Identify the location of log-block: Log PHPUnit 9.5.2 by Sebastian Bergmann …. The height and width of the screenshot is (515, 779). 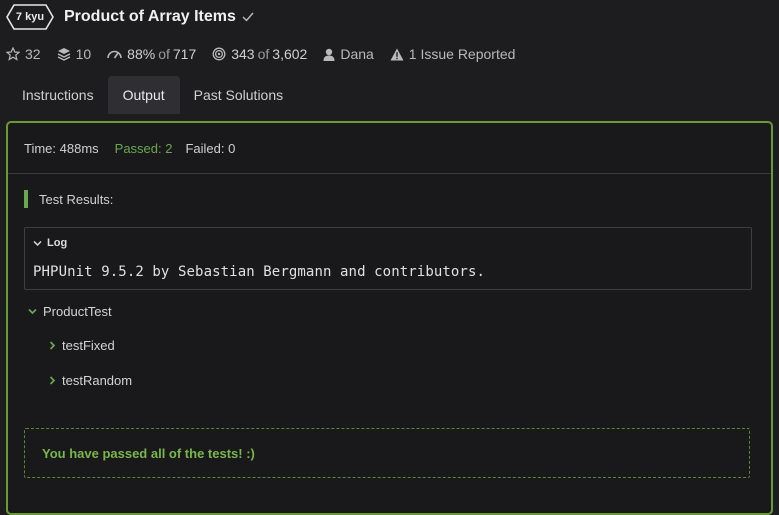
(388, 258).